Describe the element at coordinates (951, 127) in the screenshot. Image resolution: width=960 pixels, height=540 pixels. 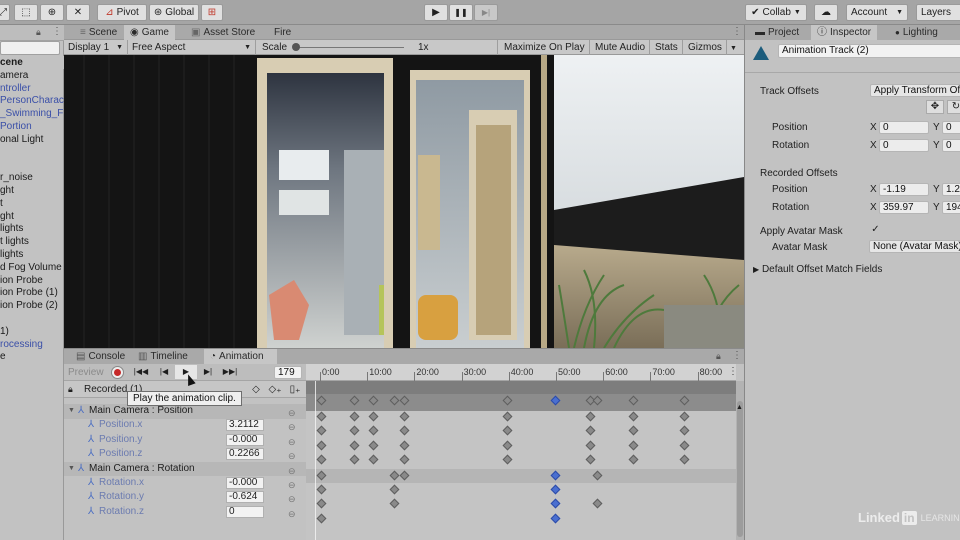
I see `track-position-y-field: 0` at that location.